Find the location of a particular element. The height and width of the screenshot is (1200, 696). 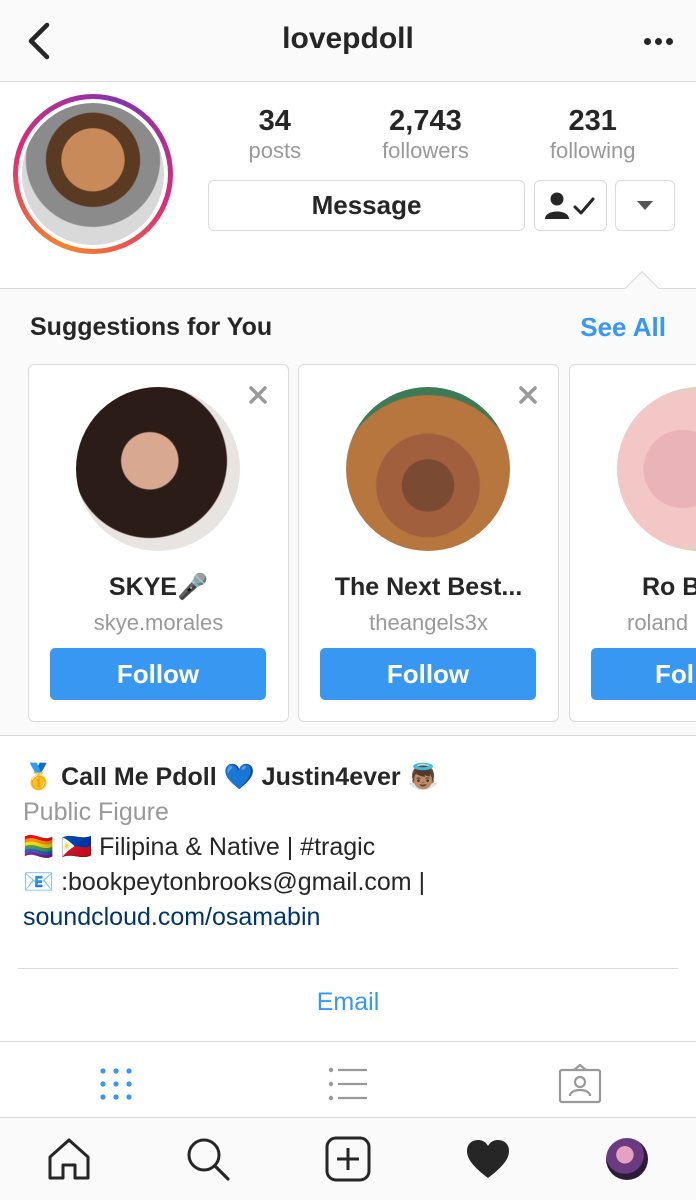

new-post-icon is located at coordinates (348, 1159).